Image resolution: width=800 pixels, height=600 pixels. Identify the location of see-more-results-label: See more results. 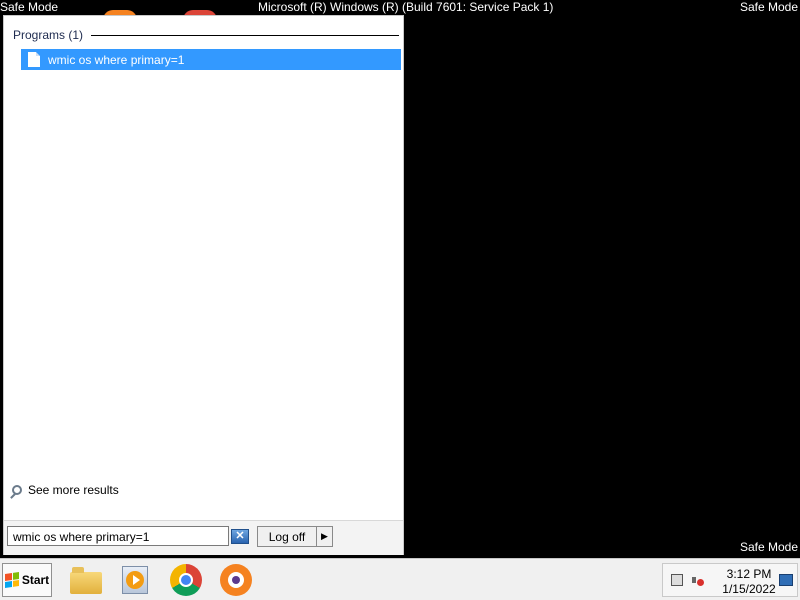
(73, 490).